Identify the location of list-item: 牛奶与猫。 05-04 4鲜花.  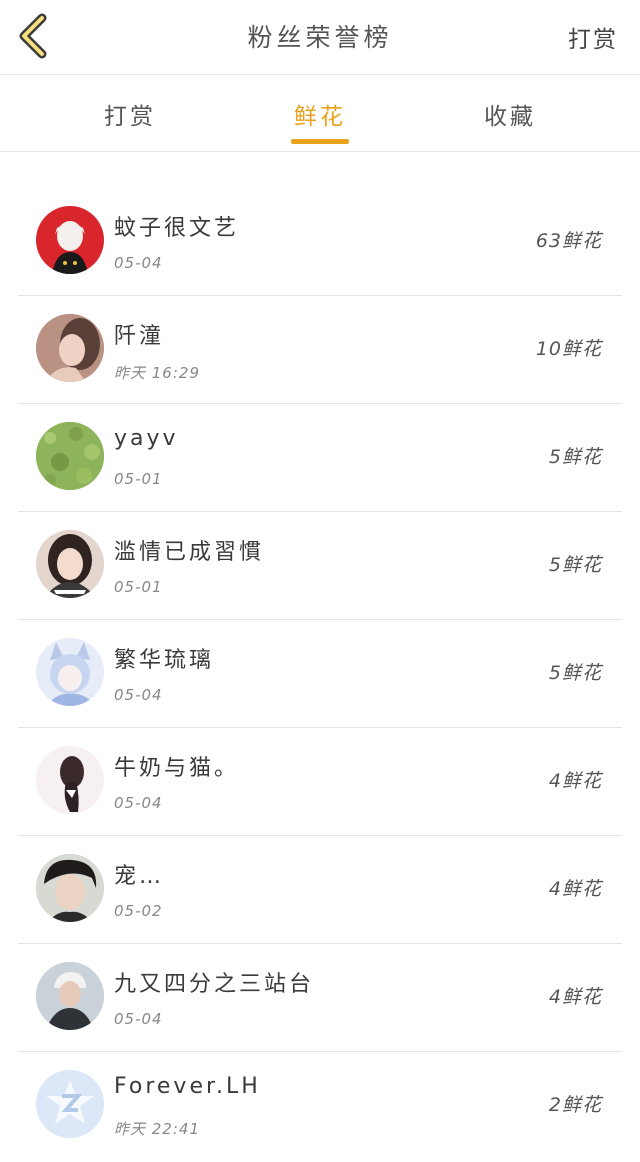
(320, 782).